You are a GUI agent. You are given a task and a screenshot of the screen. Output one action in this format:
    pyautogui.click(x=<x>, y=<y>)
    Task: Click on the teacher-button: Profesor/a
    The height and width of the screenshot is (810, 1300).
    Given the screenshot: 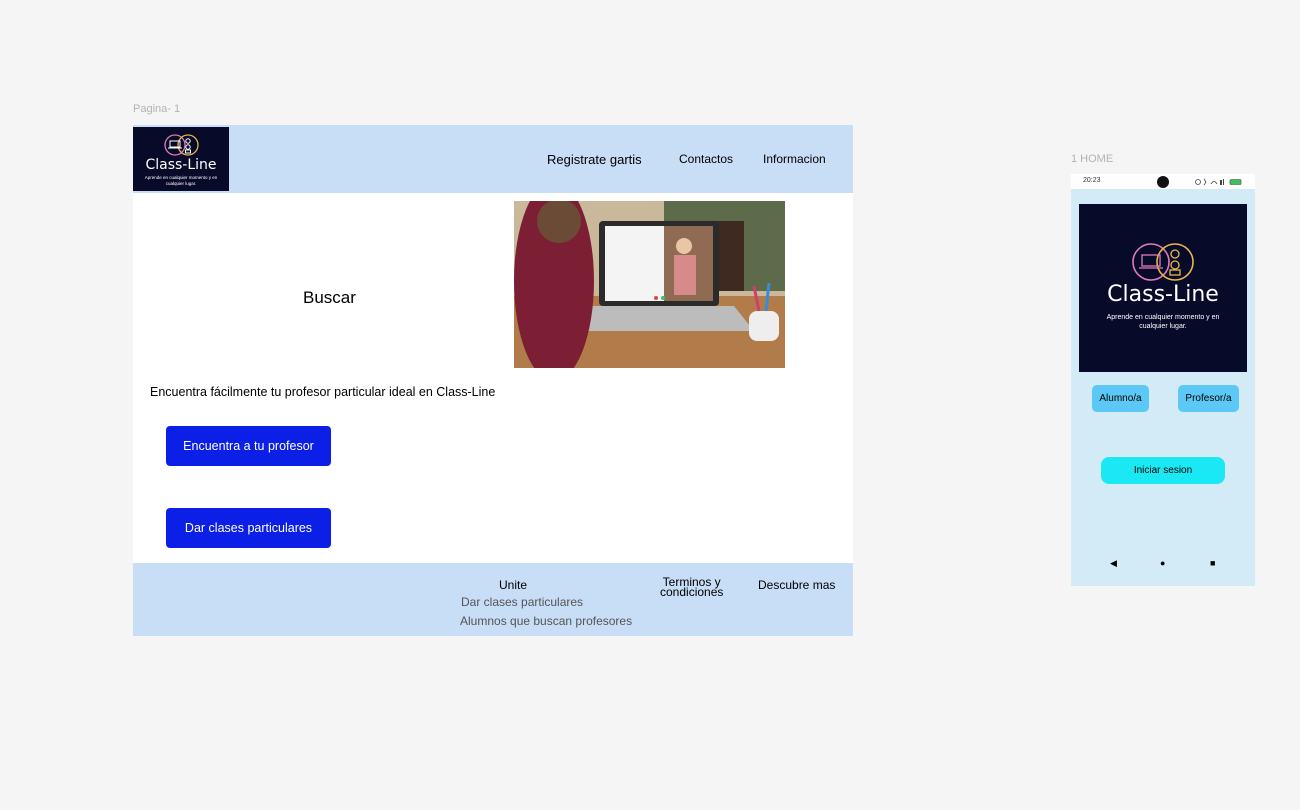 What is the action you would take?
    pyautogui.click(x=1208, y=398)
    